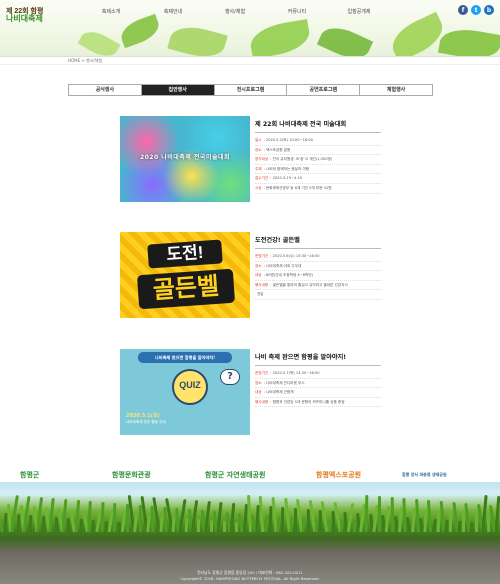  I want to click on event-detail-row: 대상: 나비대축제 관람객, so click(318, 393).